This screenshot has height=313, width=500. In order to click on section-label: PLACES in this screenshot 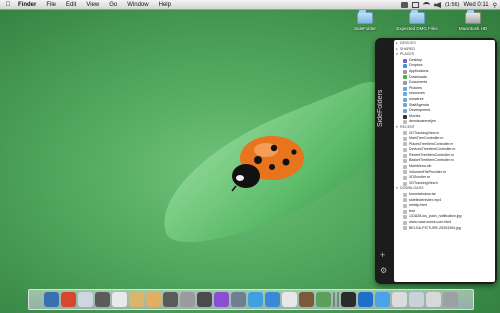, I will do `click(407, 54)`.